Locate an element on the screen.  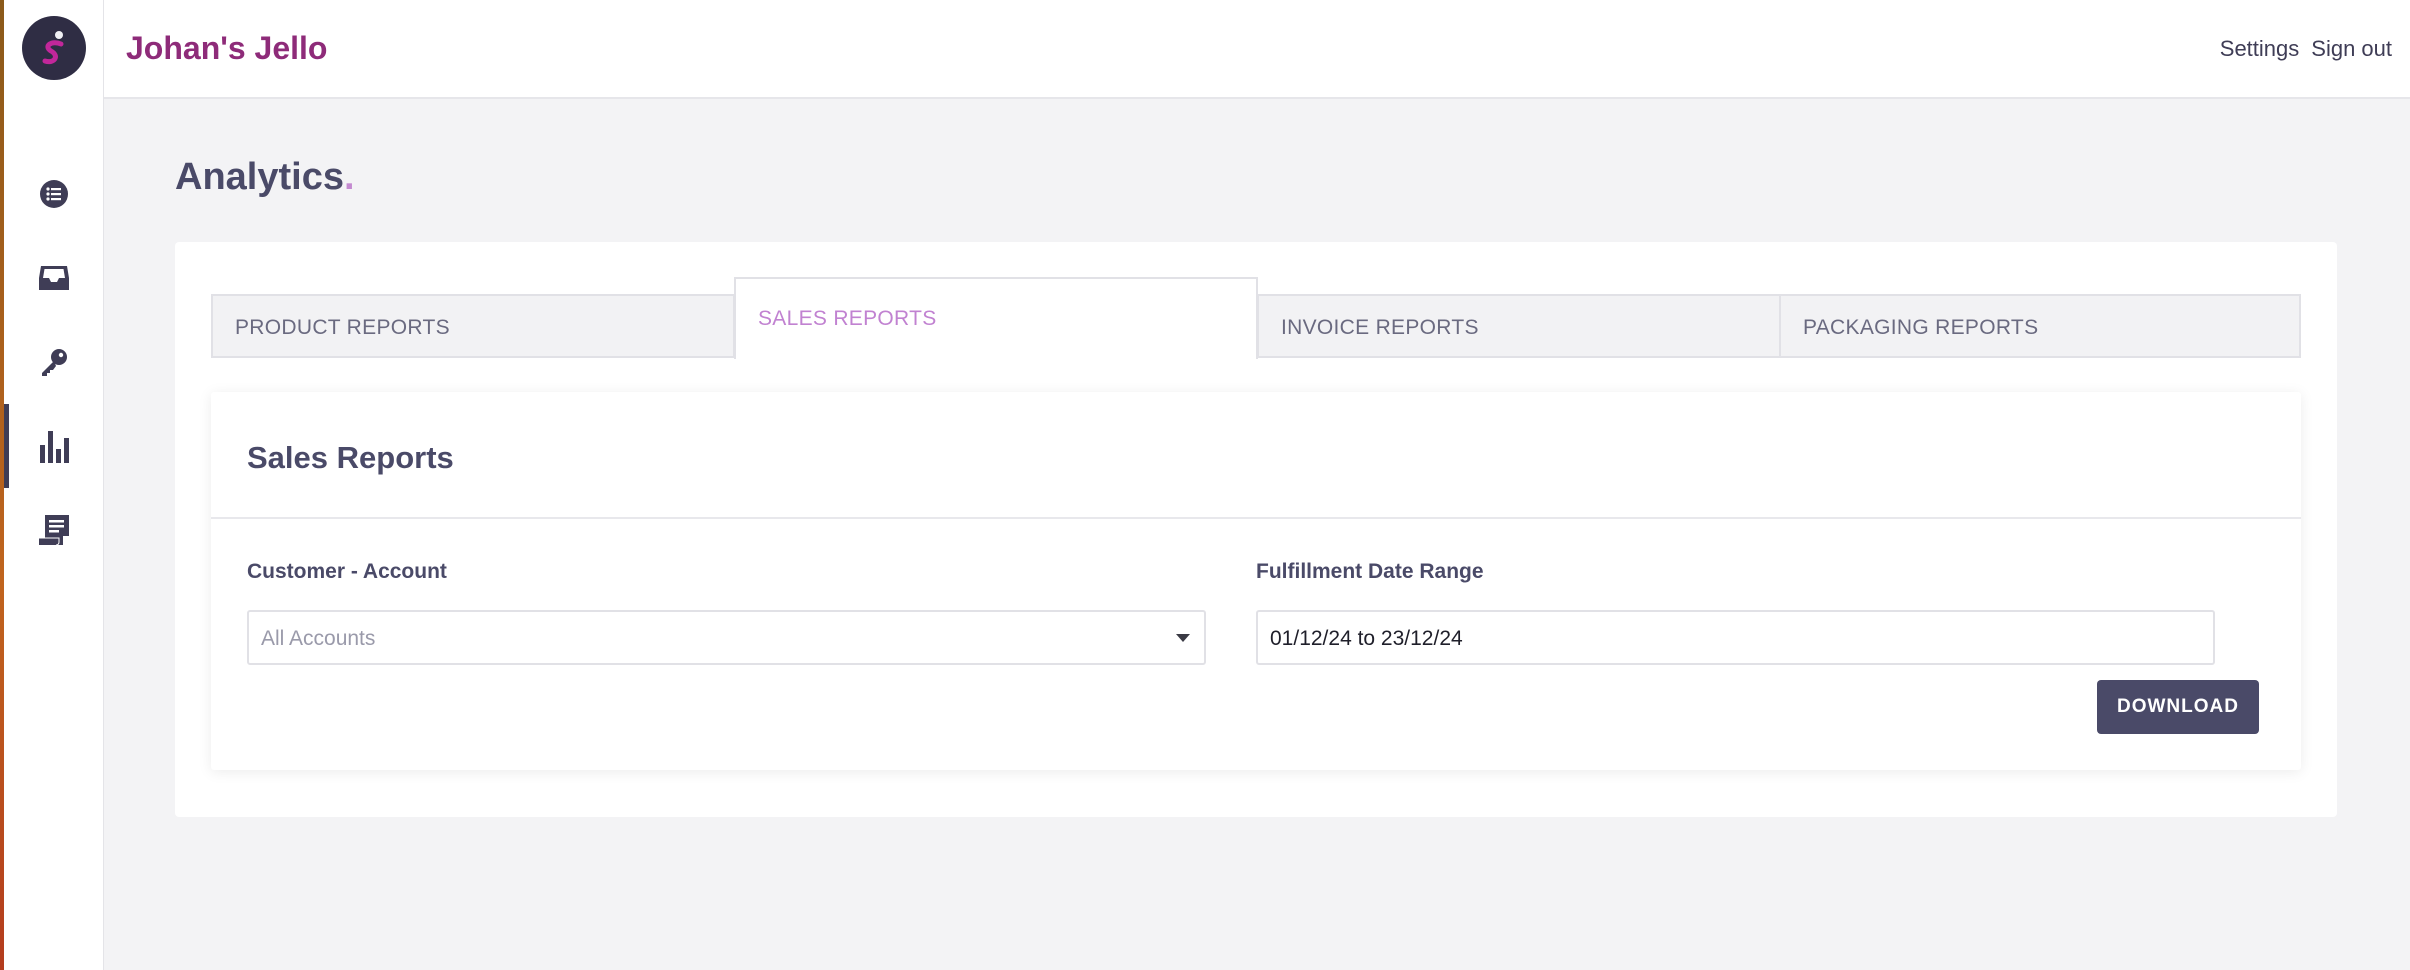
tab-sales-reports: SALES REPORTS is located at coordinates (996, 318).